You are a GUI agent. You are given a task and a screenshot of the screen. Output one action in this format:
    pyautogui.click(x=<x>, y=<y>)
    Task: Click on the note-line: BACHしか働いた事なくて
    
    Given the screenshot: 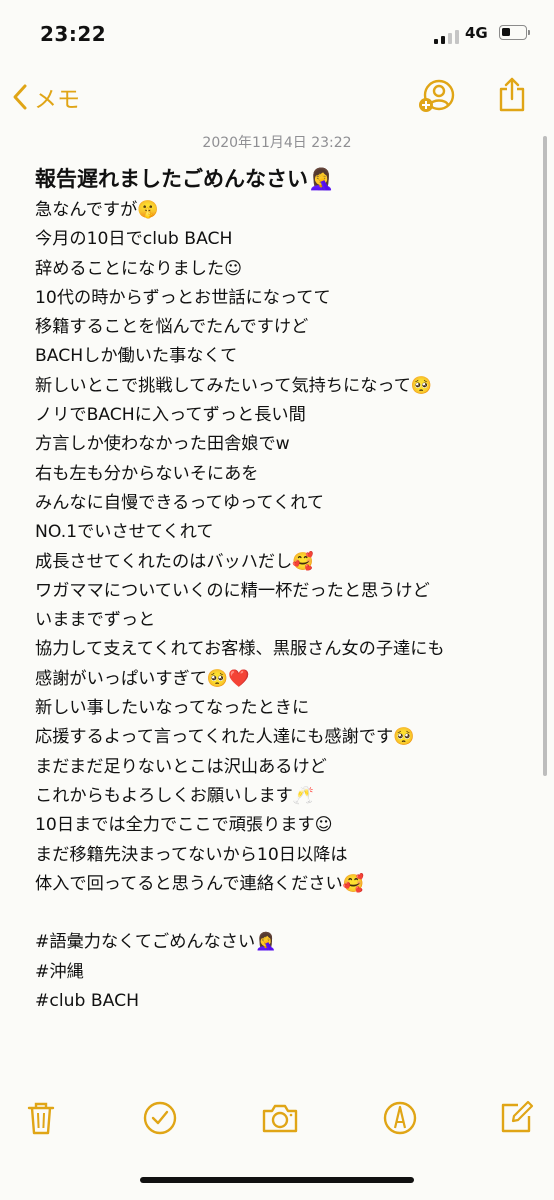 What is the action you would take?
    pyautogui.click(x=136, y=356)
    